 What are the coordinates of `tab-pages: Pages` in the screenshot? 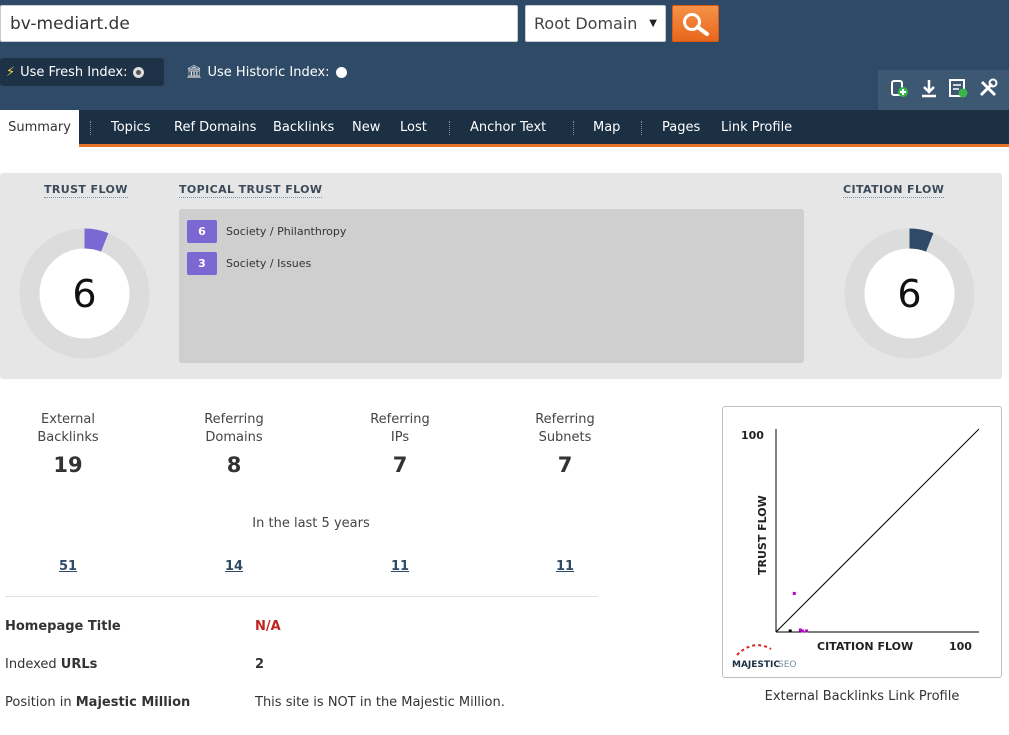 It's located at (681, 127).